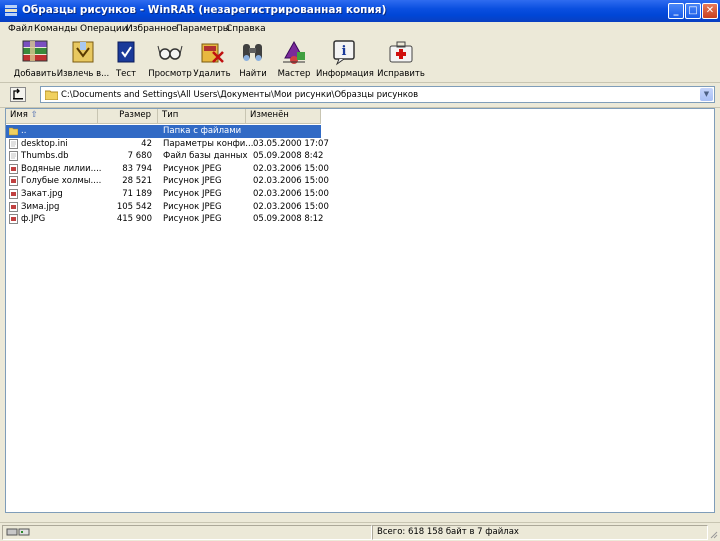 This screenshot has width=720, height=541. I want to click on menu-favorites: Избранное, so click(151, 29).